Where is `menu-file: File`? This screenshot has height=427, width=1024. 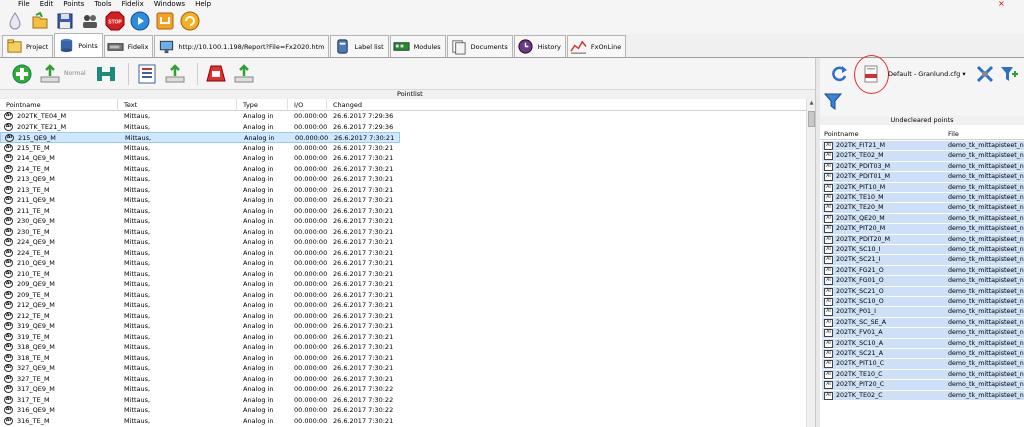 menu-file: File is located at coordinates (24, 4).